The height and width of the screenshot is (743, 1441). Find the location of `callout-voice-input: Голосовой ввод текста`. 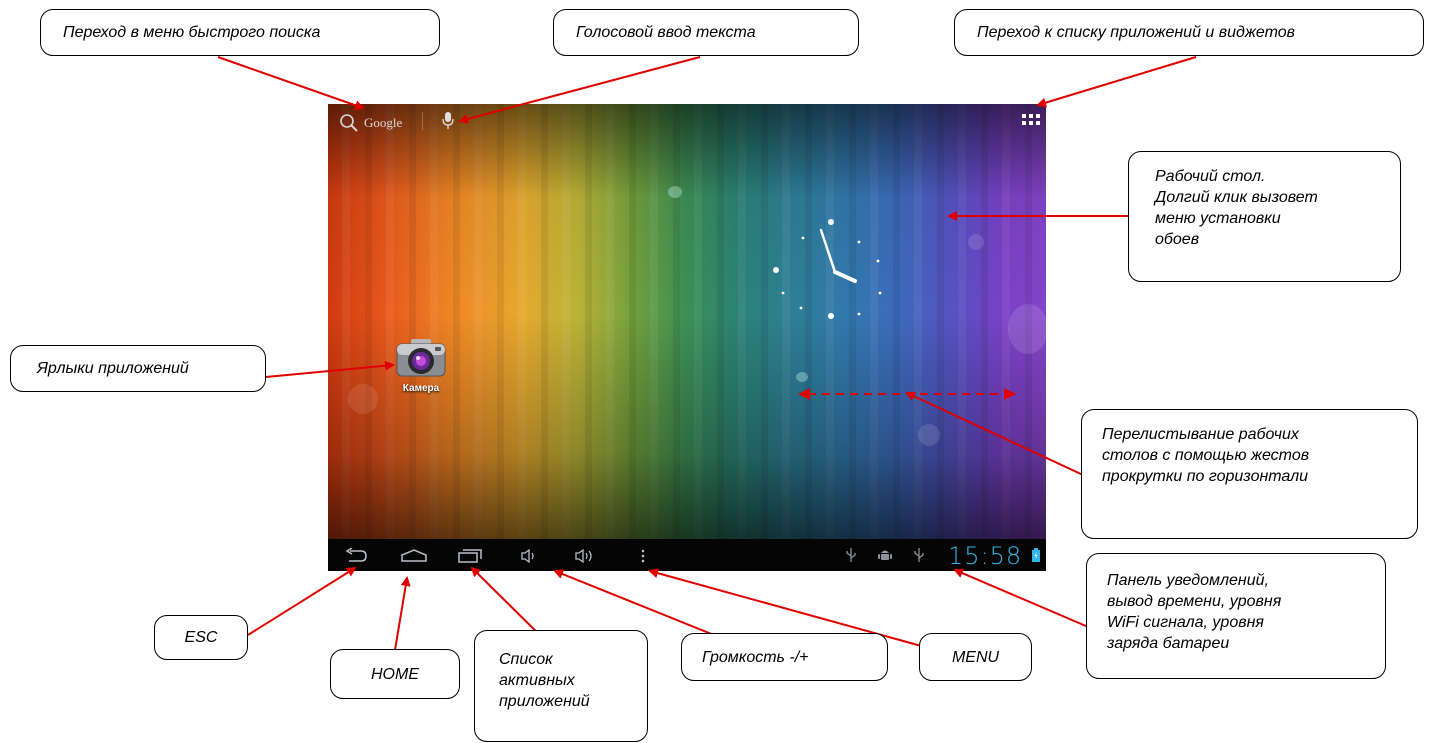

callout-voice-input: Голосовой ввод текста is located at coordinates (706, 32).